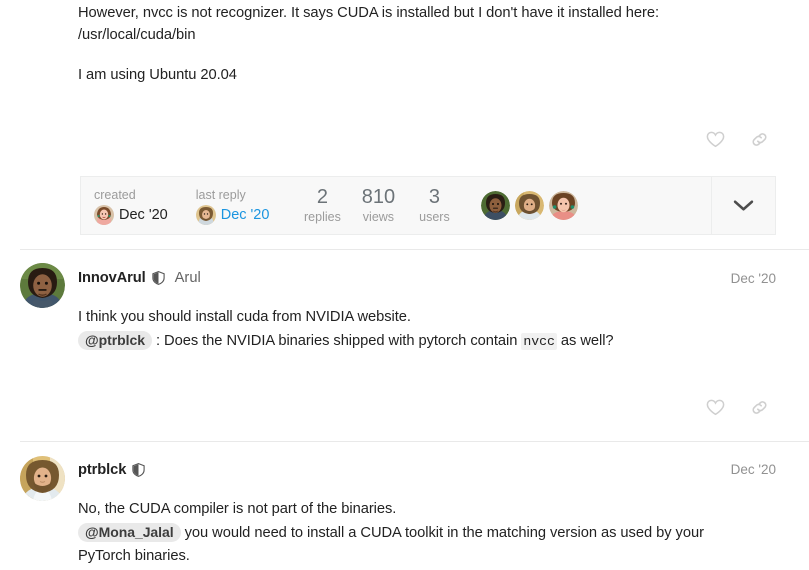 Image resolution: width=809 pixels, height=570 pixels. Describe the element at coordinates (205, 214) in the screenshot. I see `last-reply-by-avatar` at that location.